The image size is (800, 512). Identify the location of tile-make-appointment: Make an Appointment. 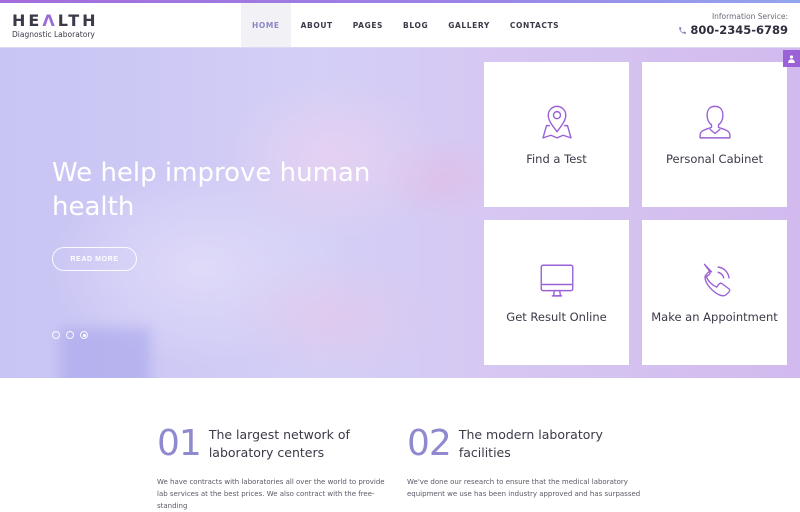
(714, 292).